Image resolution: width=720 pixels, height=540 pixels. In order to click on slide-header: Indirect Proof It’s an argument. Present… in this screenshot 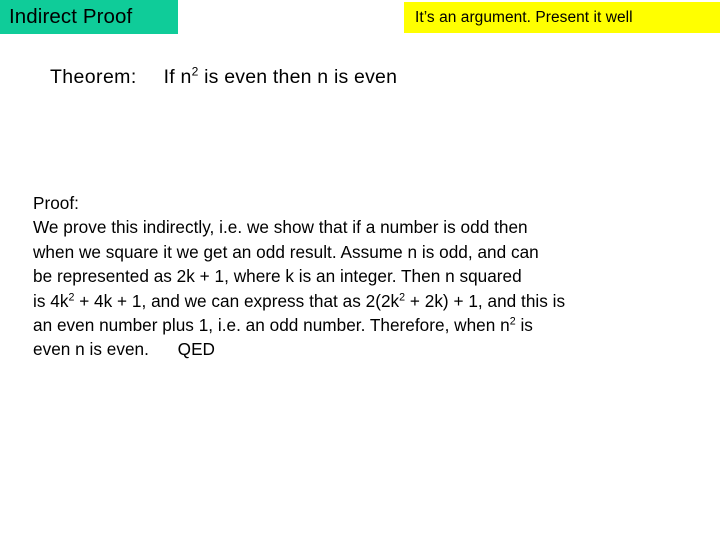, I will do `click(360, 18)`.